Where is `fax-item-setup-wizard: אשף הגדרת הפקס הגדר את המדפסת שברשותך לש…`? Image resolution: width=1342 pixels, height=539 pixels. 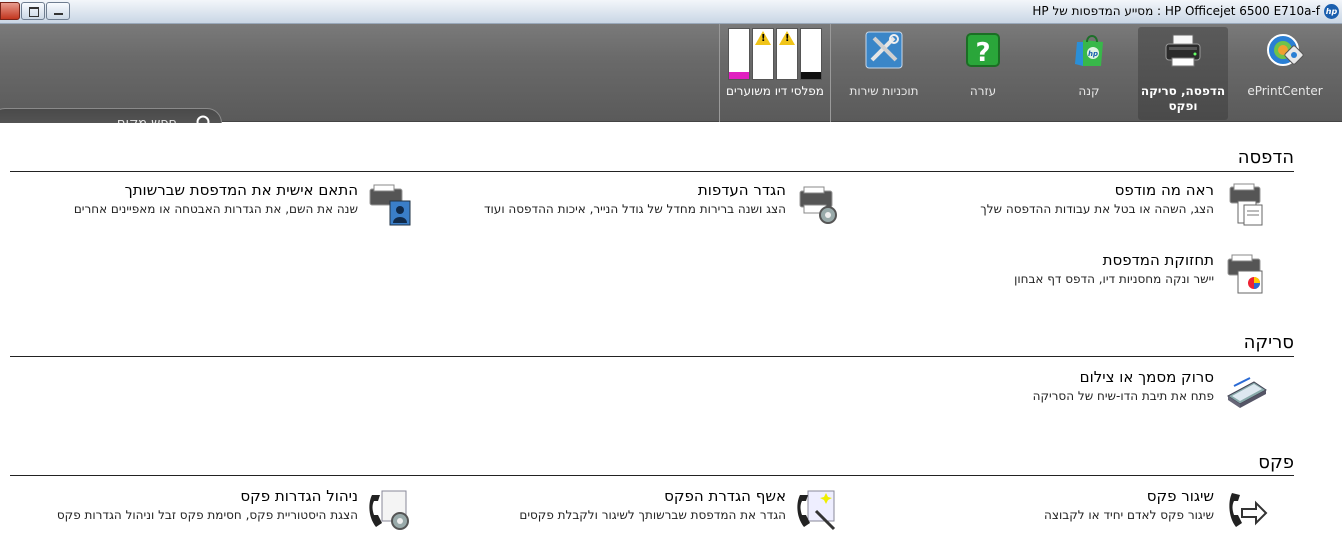 fax-item-setup-wizard: אשף הגדרת הפקס הגדר את המדפסת שברשותך לש… is located at coordinates (632, 512).